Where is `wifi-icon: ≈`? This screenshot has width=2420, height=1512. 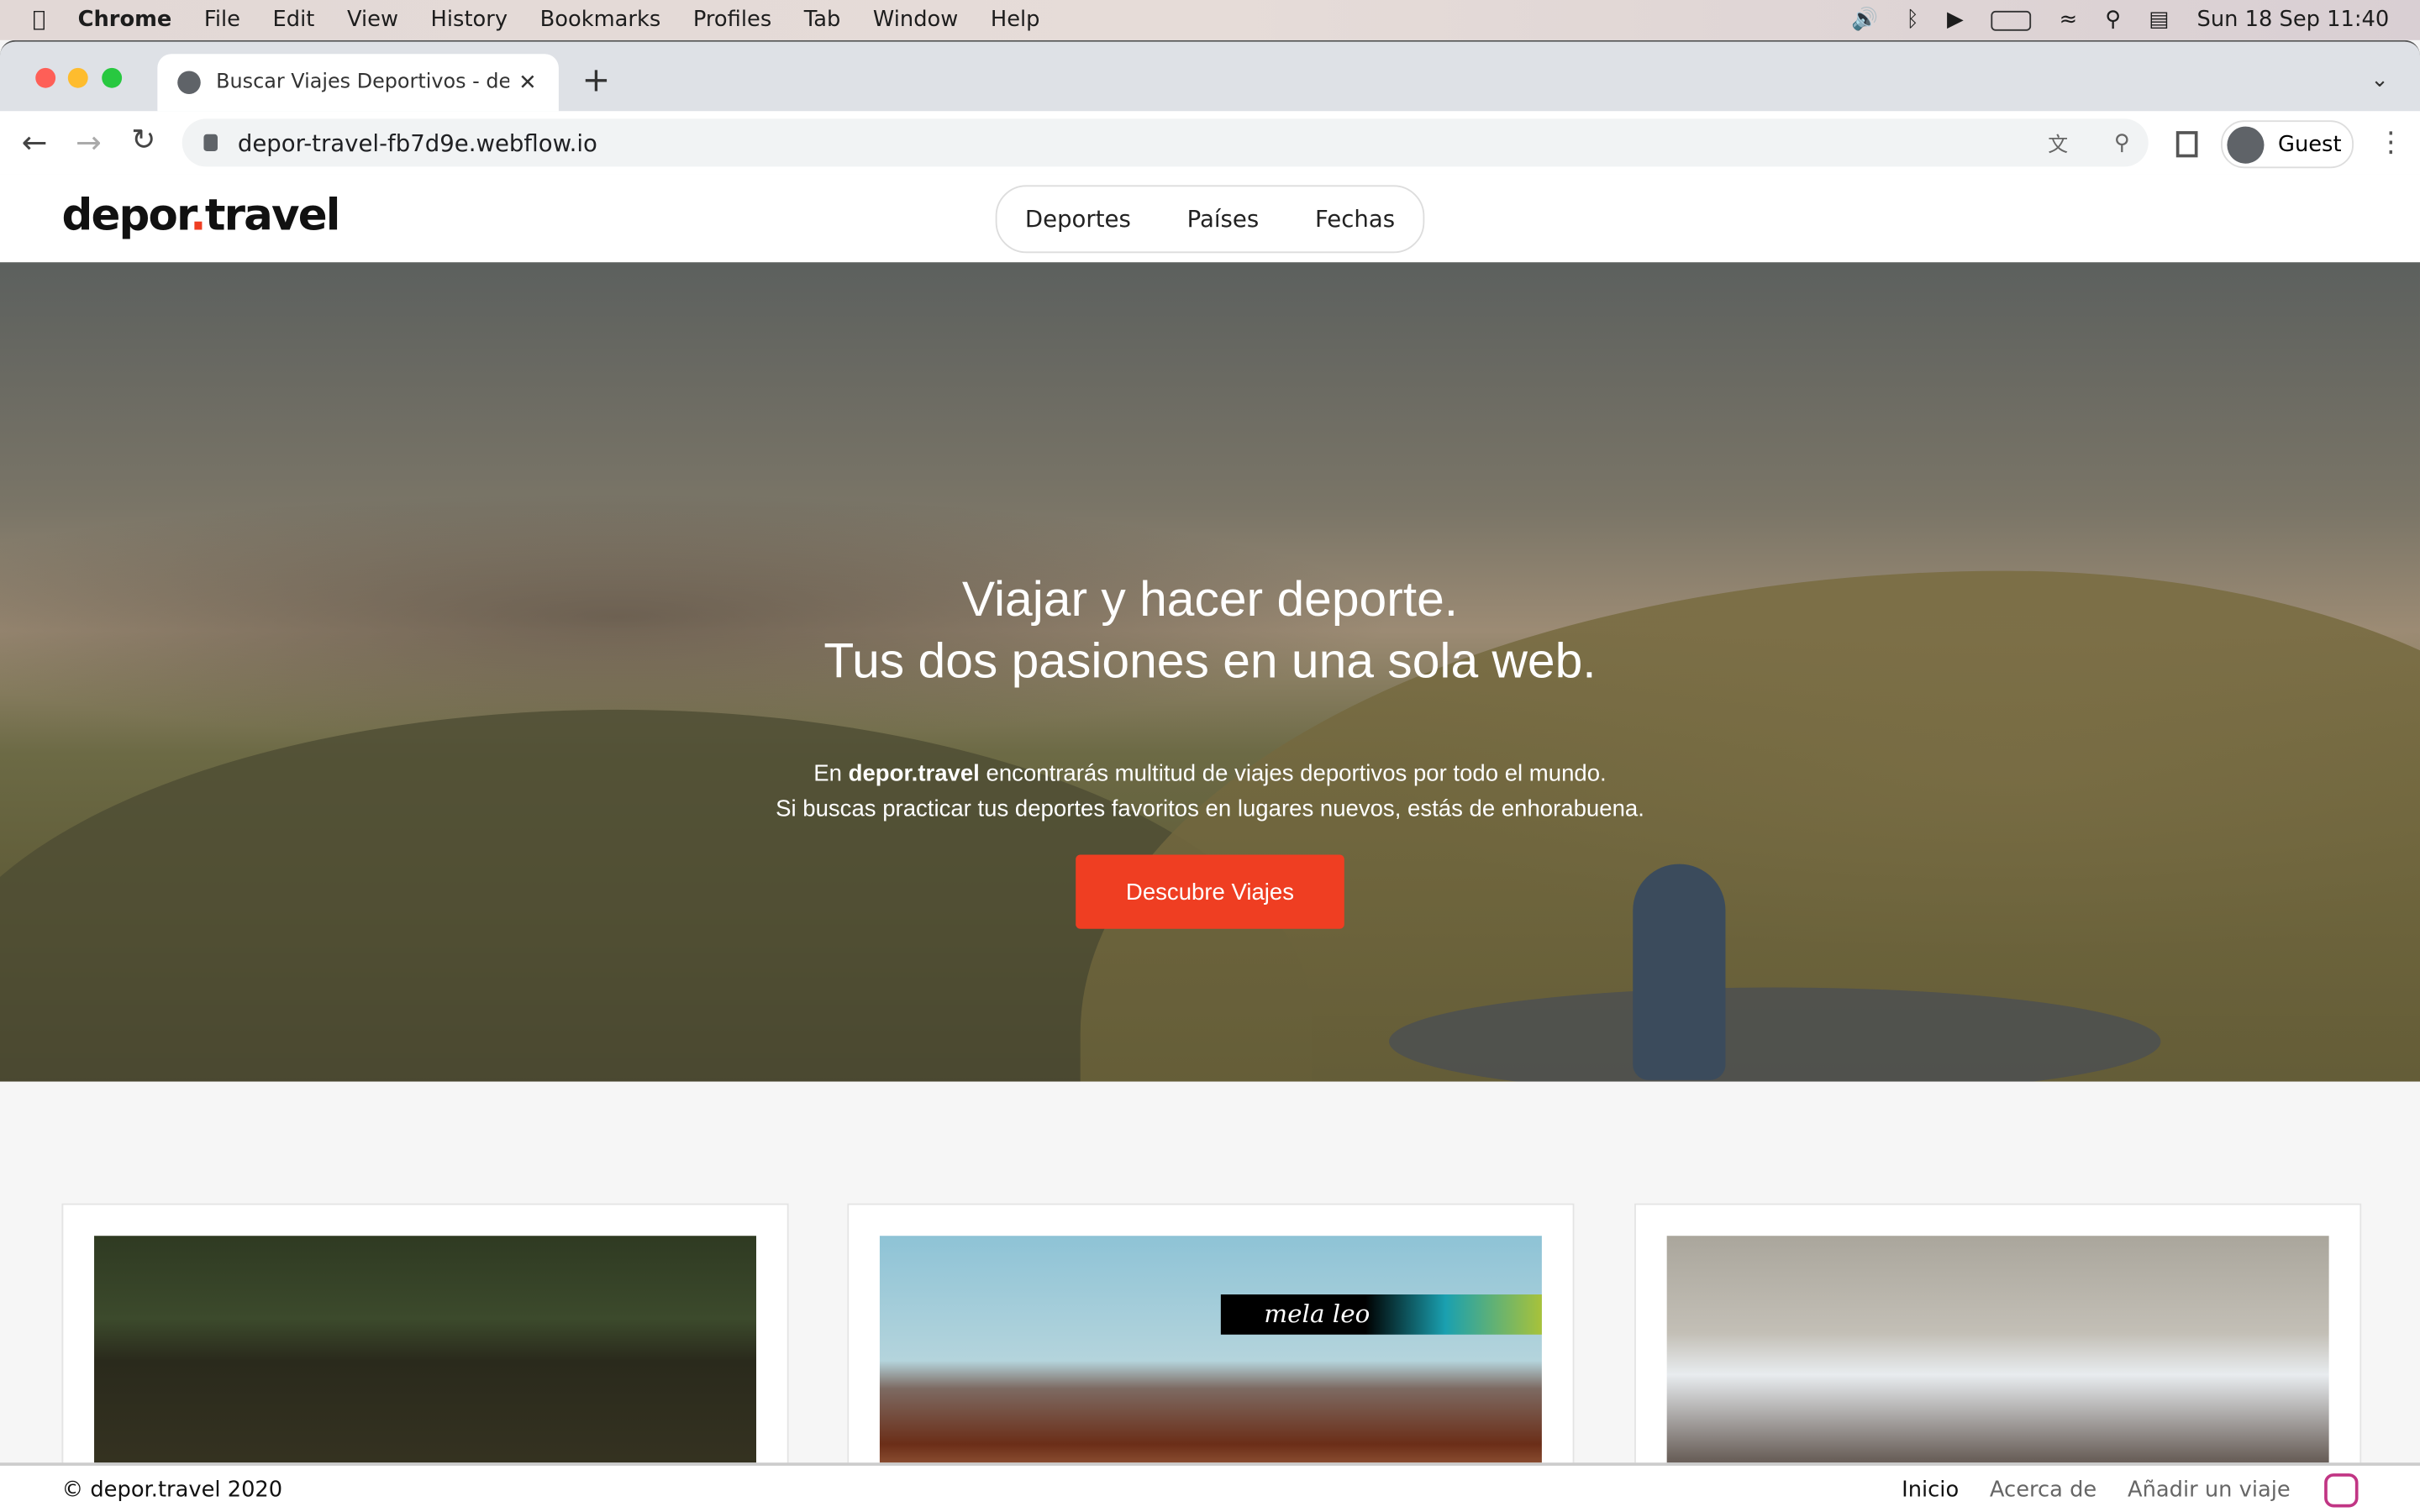
wifi-icon: ≈ is located at coordinates (2069, 20).